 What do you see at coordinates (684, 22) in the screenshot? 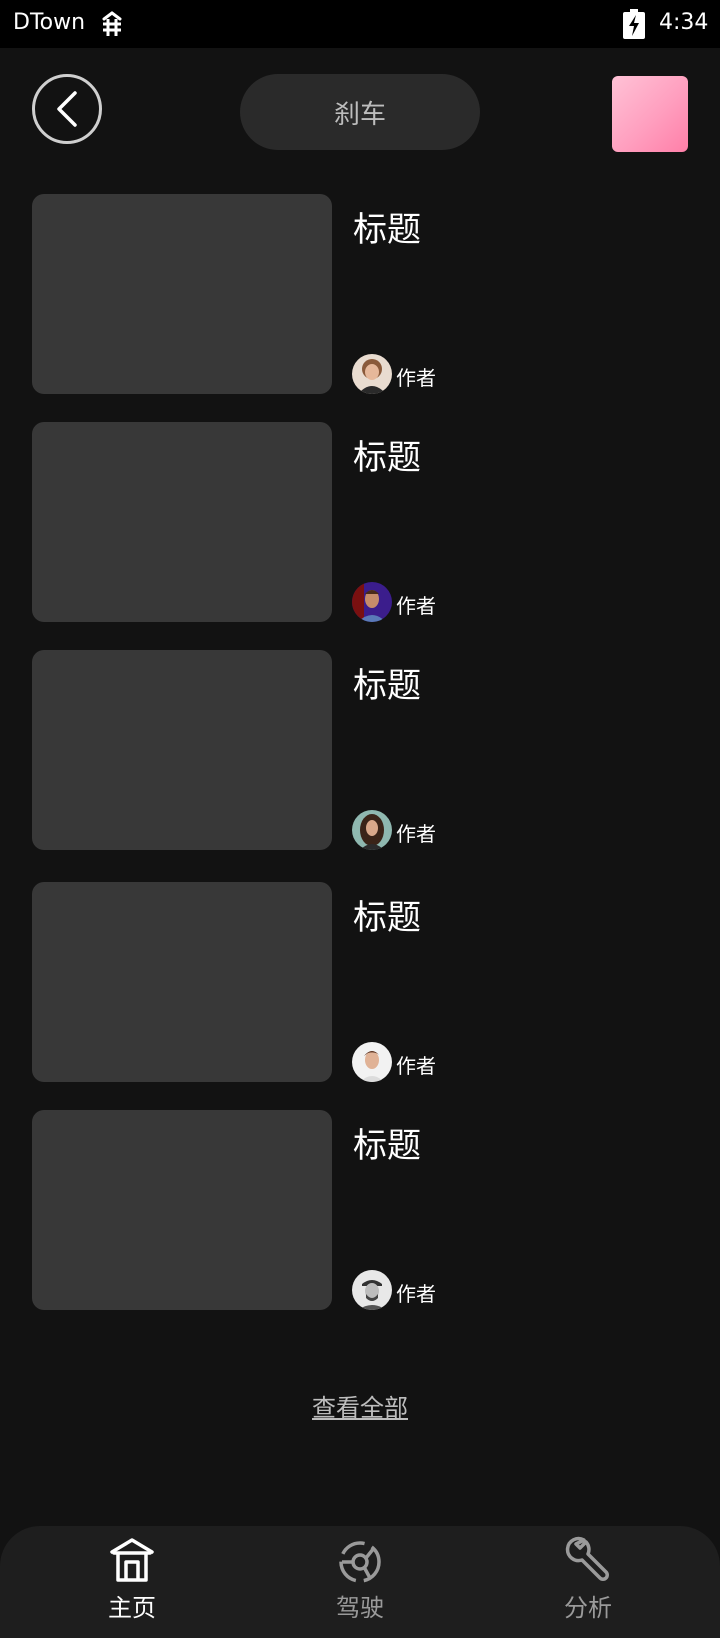
I see `status-time: 4:34` at bounding box center [684, 22].